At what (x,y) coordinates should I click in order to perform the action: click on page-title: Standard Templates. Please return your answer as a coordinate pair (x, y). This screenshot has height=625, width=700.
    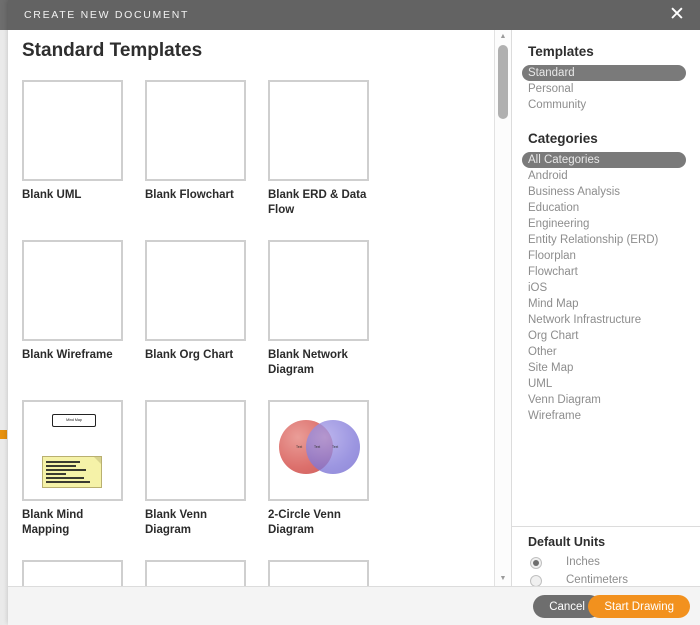
    Looking at the image, I should click on (112, 50).